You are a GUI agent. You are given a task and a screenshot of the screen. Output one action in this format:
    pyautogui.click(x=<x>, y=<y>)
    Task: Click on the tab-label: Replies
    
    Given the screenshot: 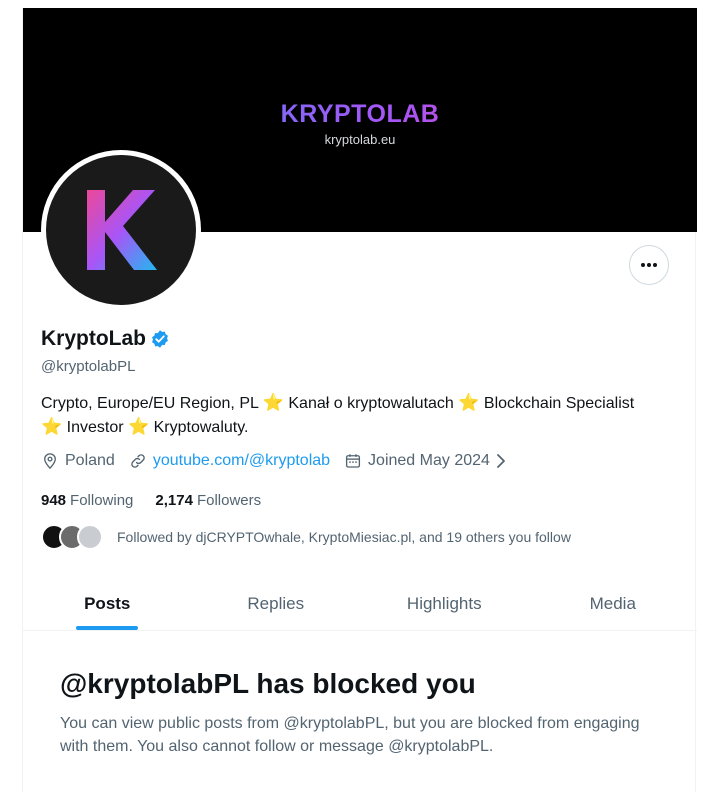 What is the action you would take?
    pyautogui.click(x=276, y=603)
    